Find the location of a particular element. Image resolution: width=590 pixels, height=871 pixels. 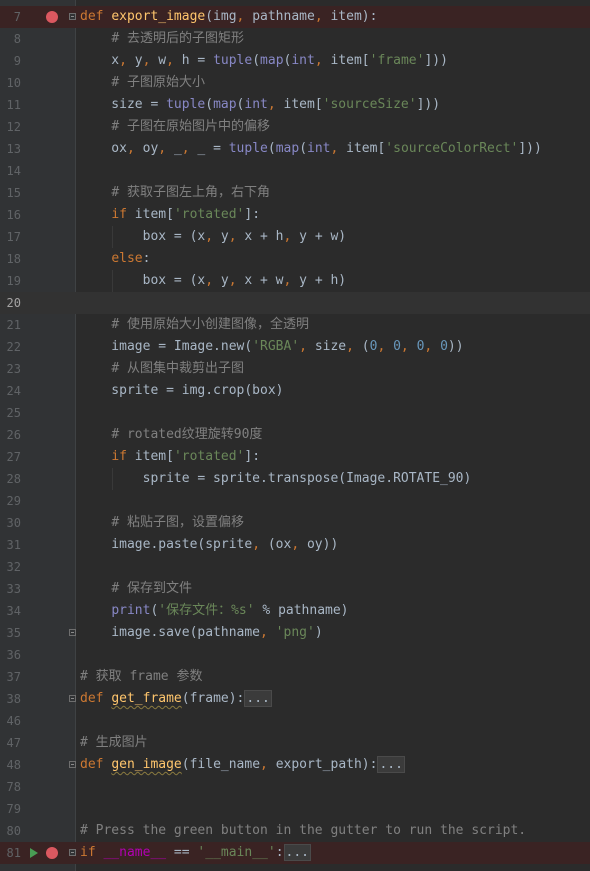

code-line: 30 # 粘贴子图，设置偏移 is located at coordinates (295, 523).